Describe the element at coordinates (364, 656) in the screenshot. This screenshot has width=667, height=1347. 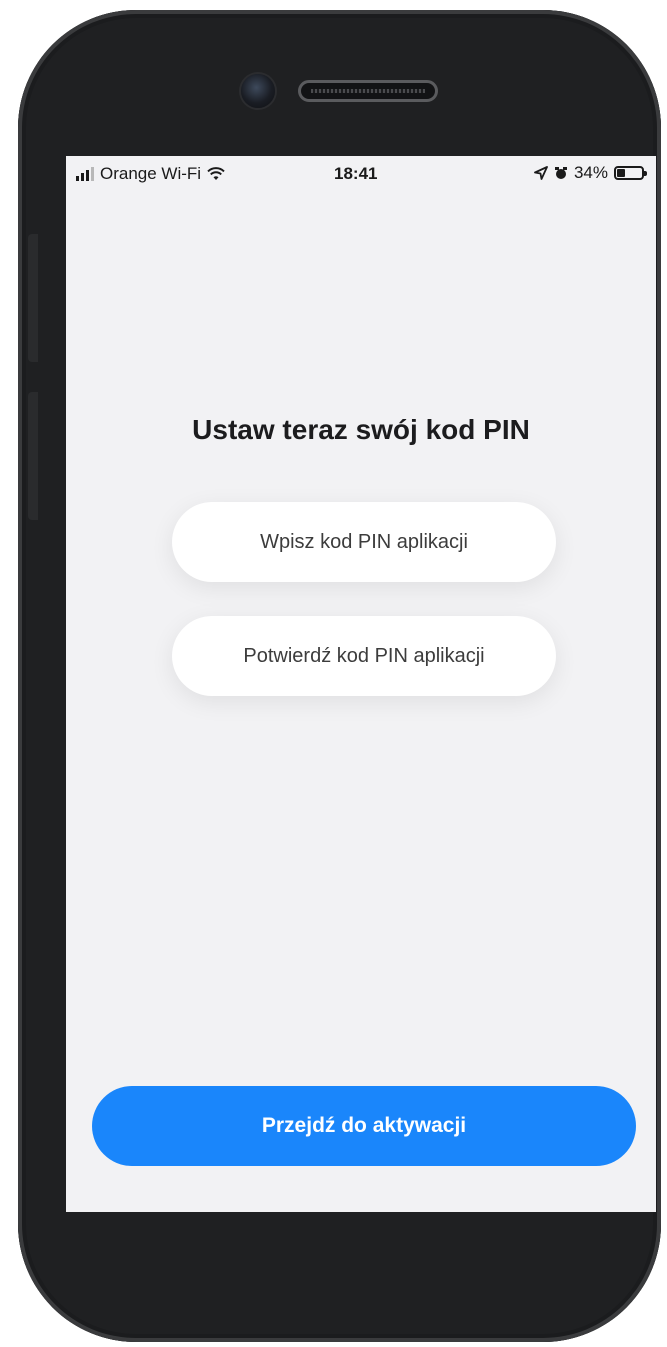
I see `confirm-pin-input` at that location.